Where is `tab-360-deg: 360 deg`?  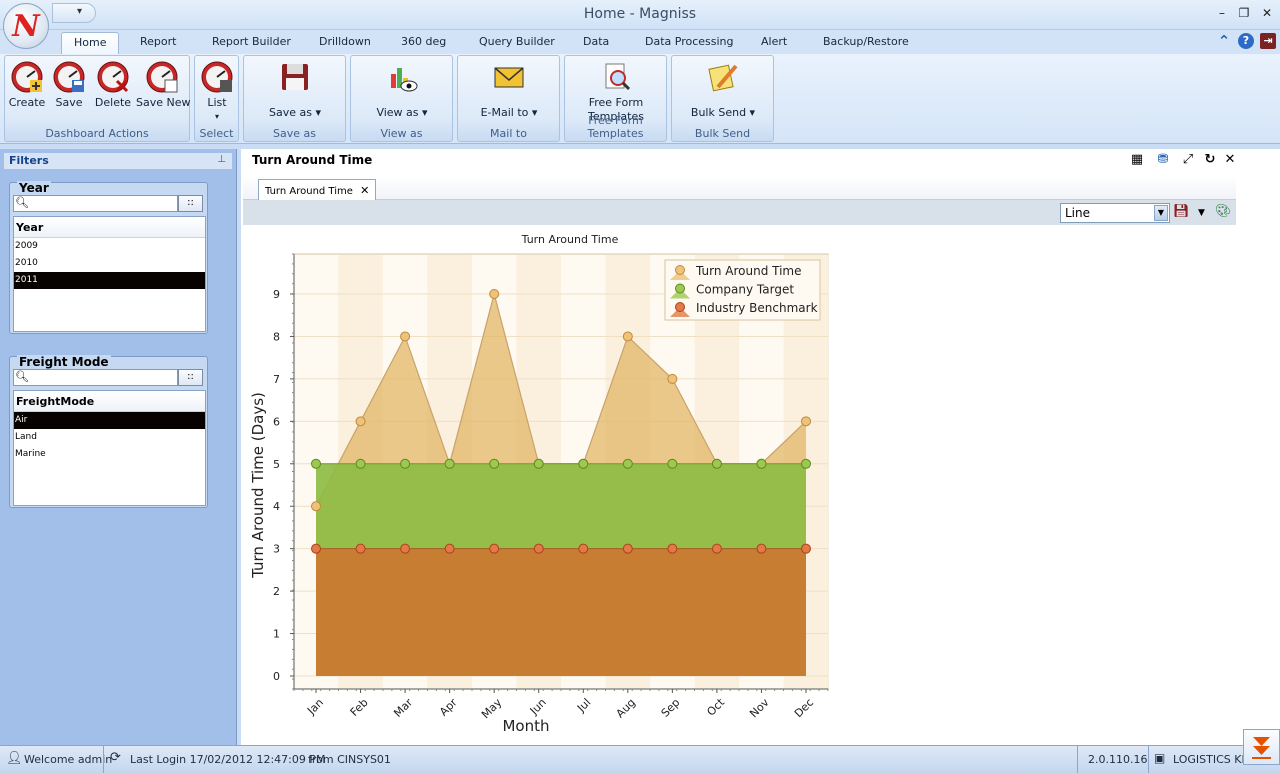
tab-360-deg: 360 deg is located at coordinates (423, 41).